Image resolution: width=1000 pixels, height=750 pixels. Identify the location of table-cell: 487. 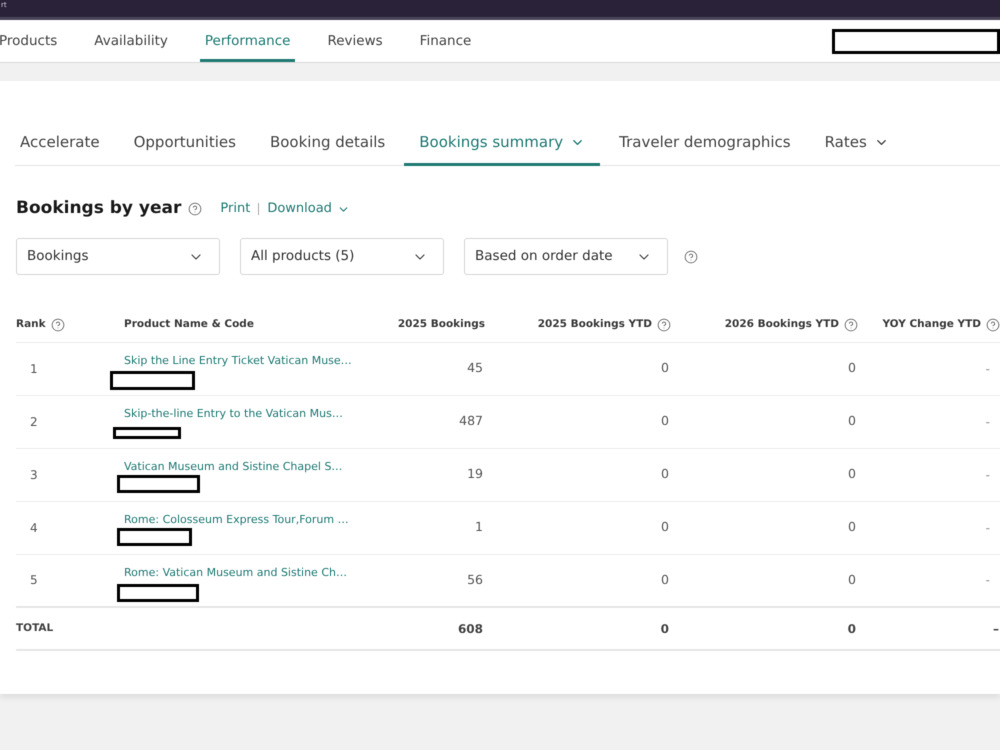
(437, 421).